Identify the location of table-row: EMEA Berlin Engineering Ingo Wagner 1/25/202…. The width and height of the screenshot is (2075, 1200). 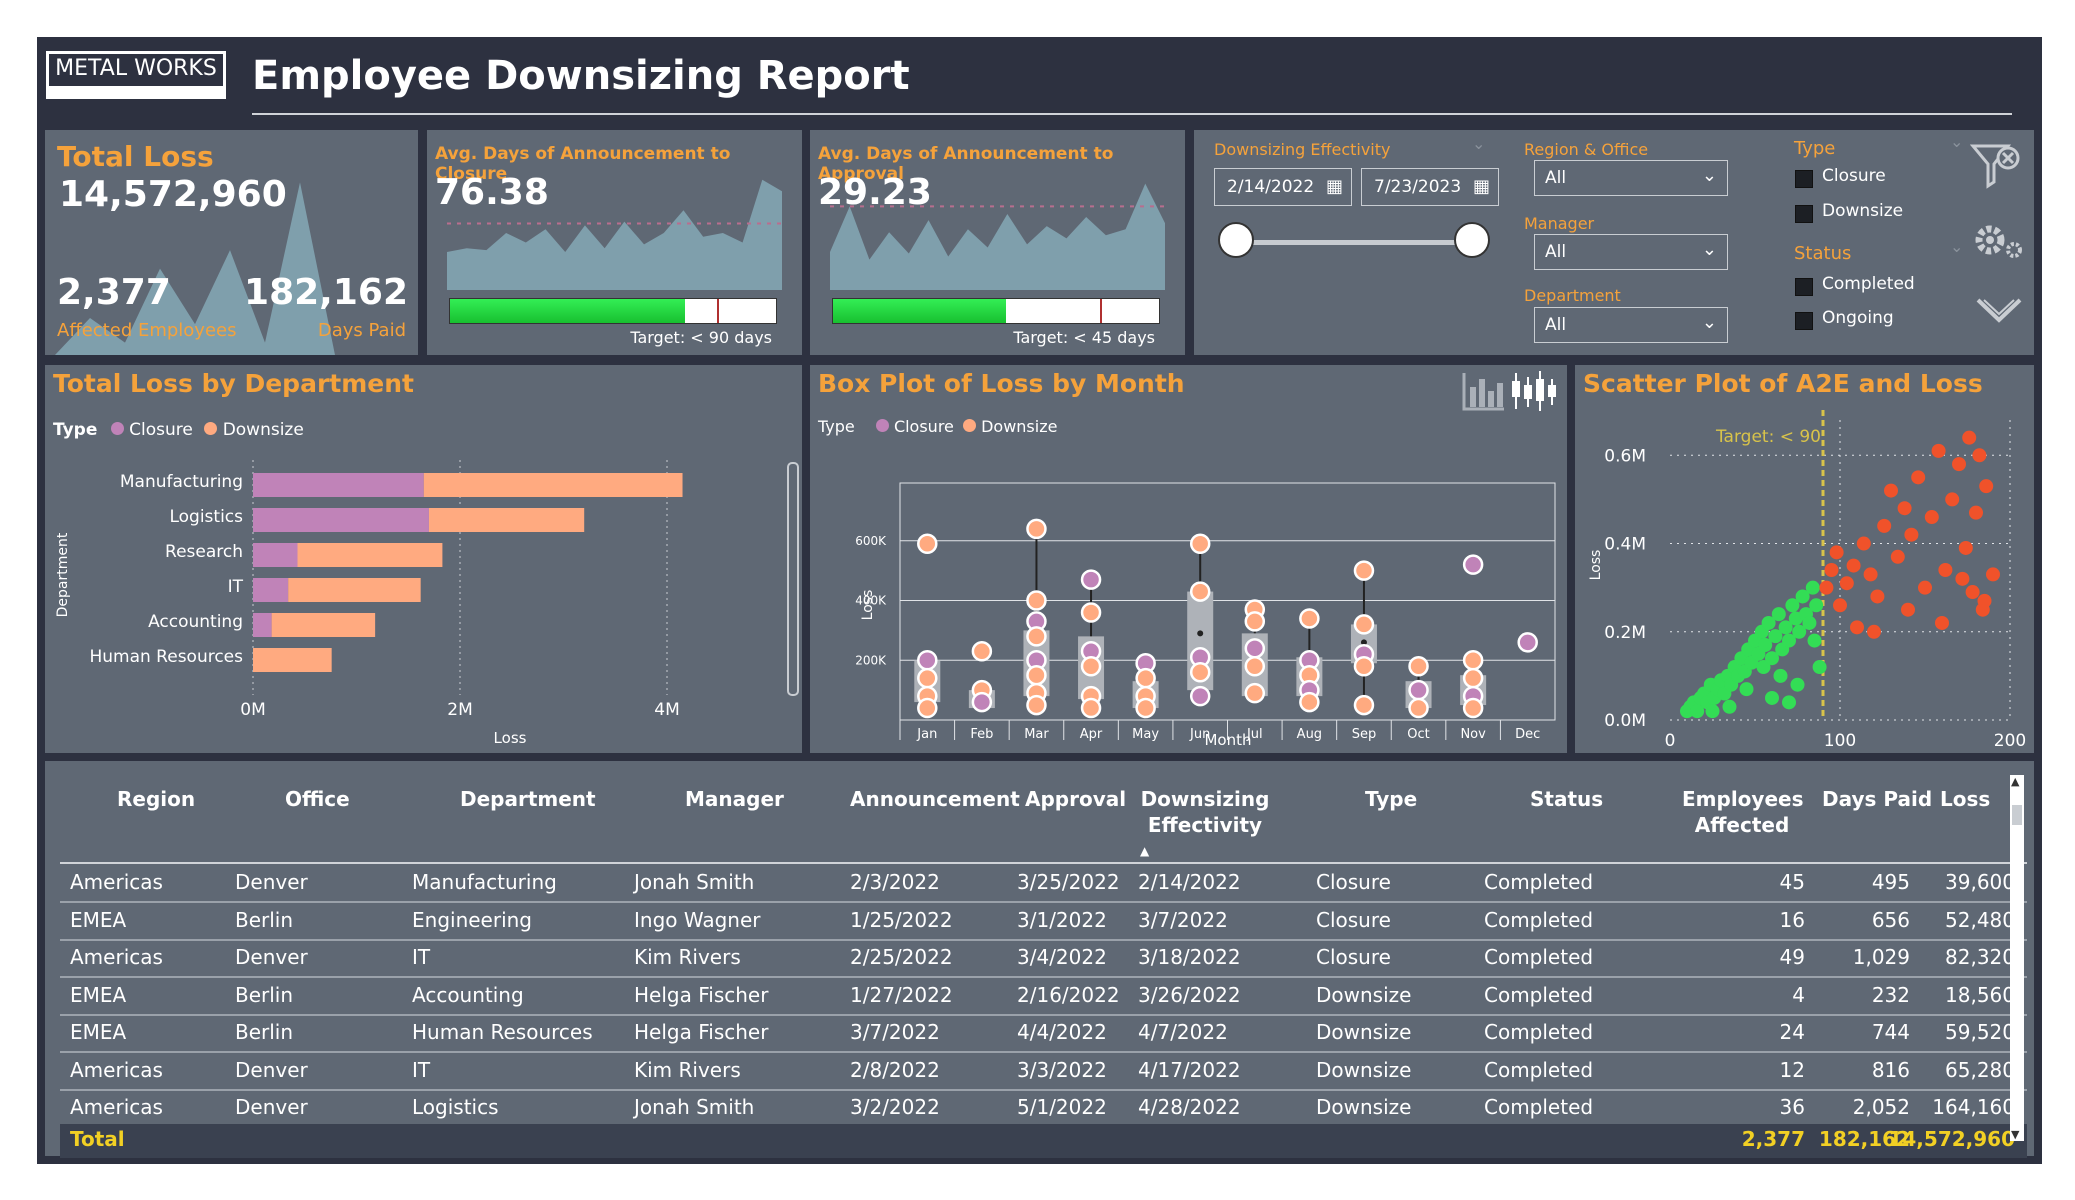
(1043, 921).